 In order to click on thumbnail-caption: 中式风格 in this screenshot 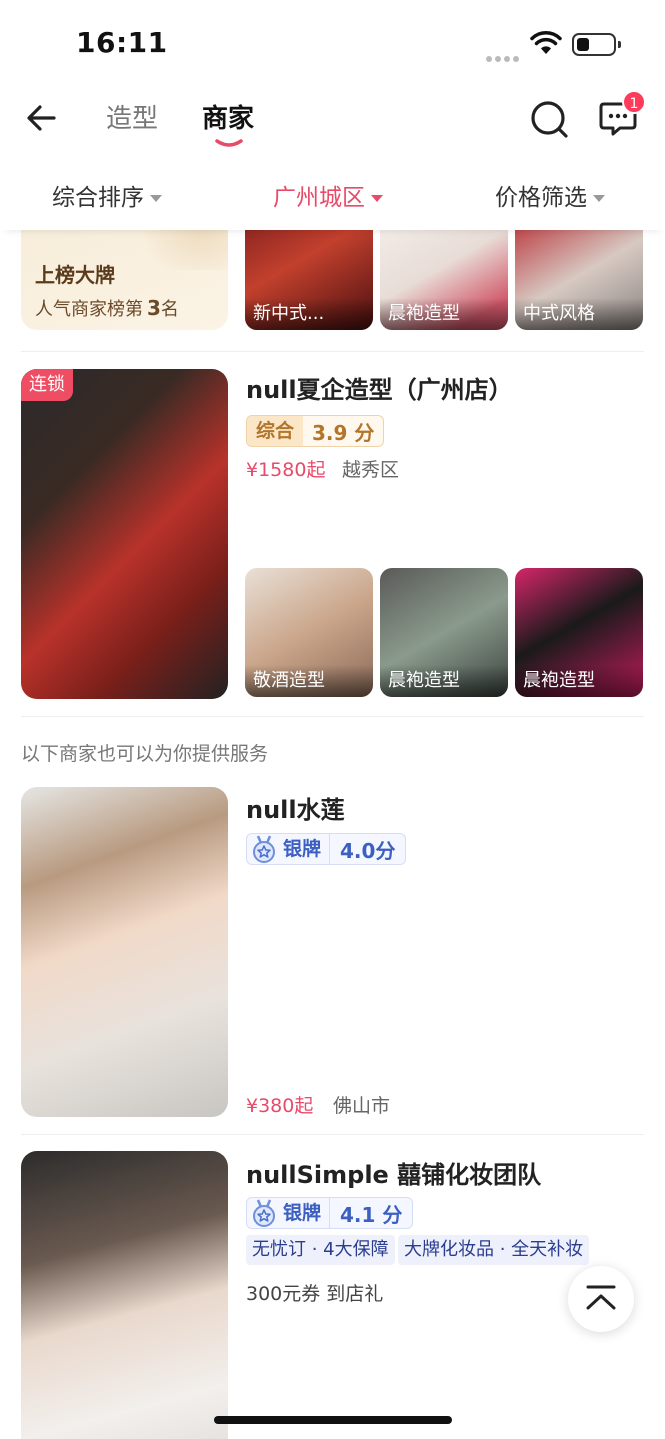, I will do `click(559, 313)`.